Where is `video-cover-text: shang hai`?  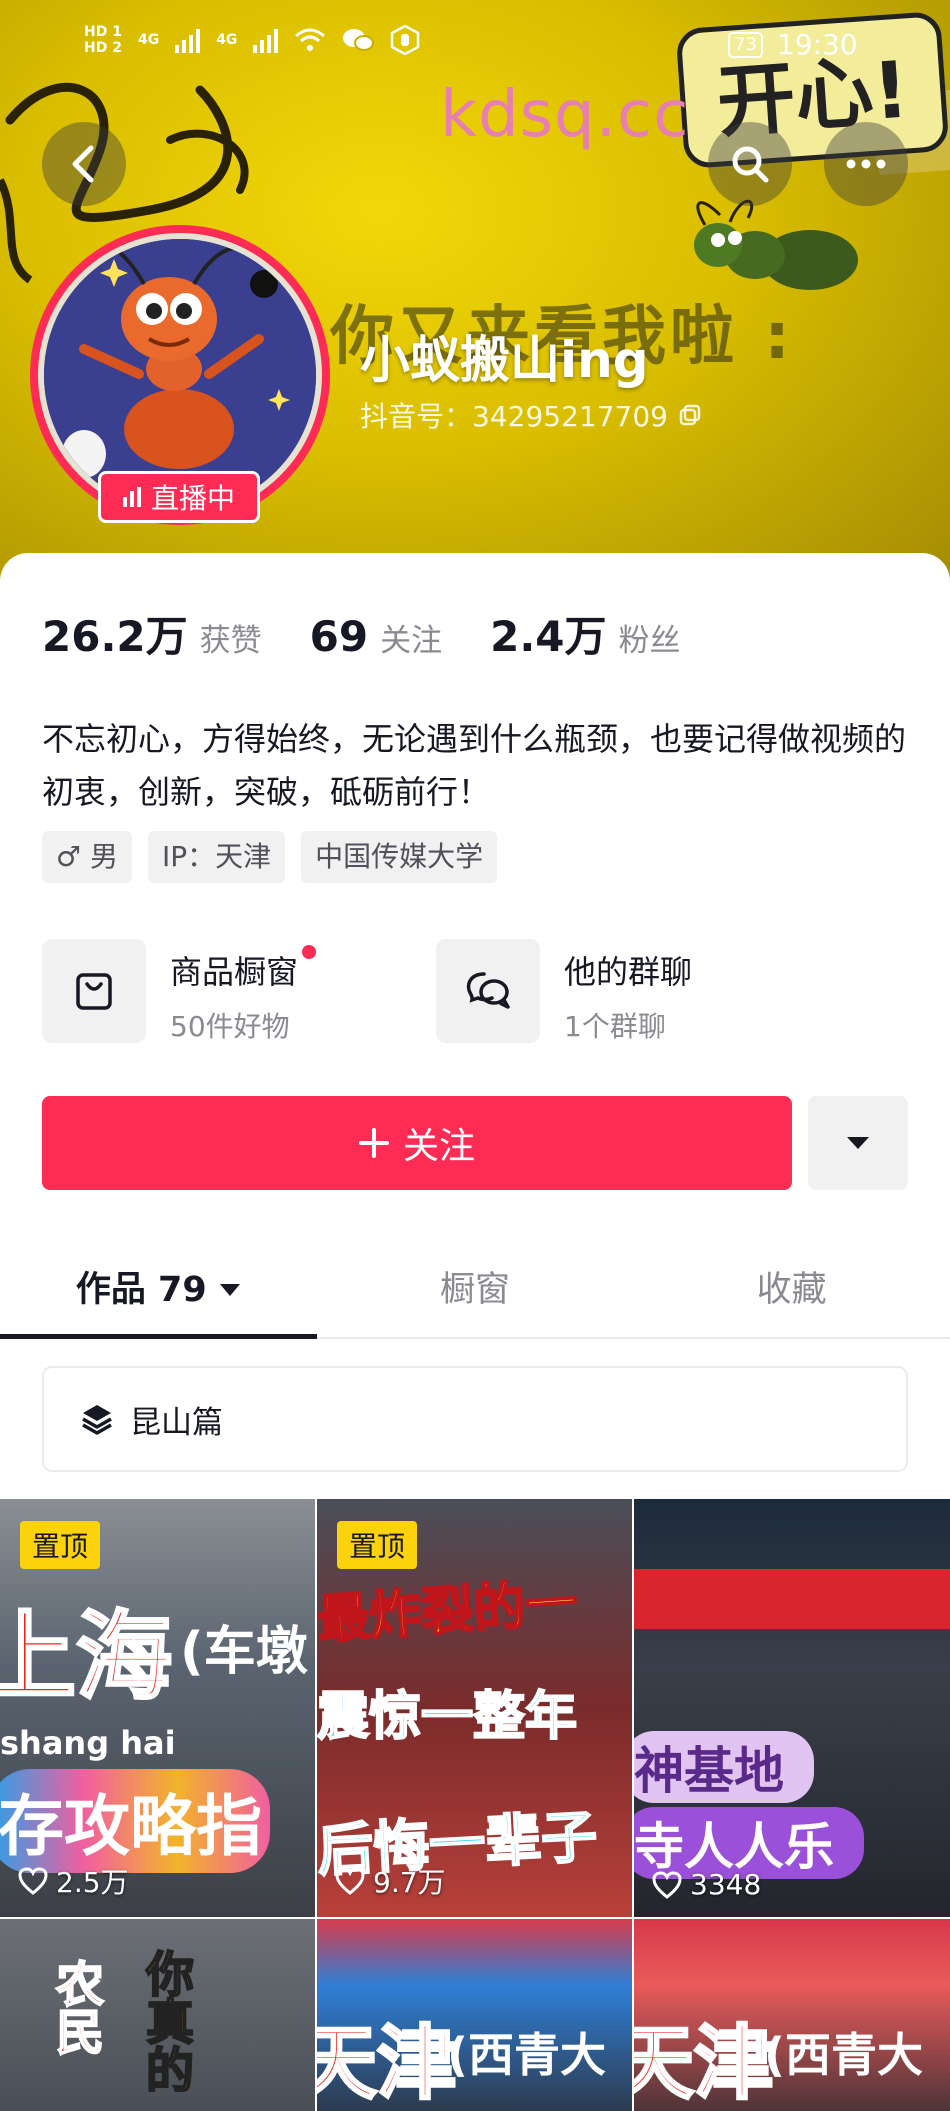 video-cover-text: shang hai is located at coordinates (88, 1743).